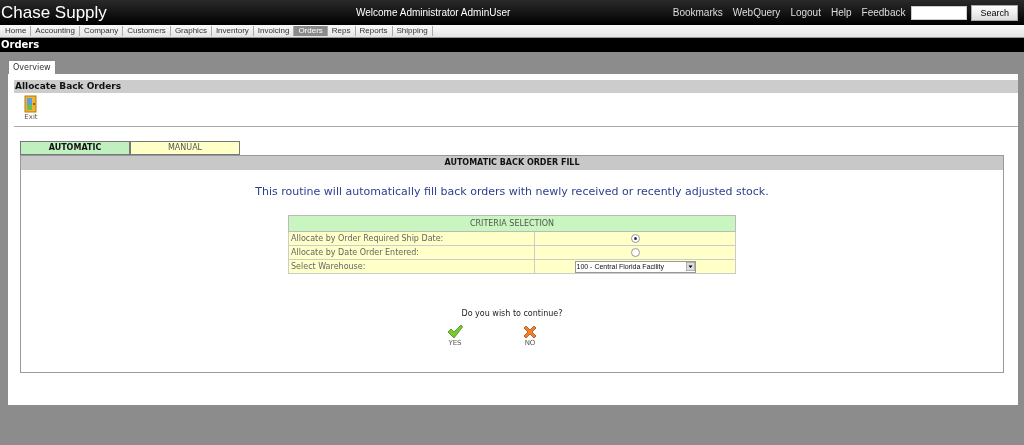  What do you see at coordinates (883, 12) in the screenshot?
I see `header-link: Feedback` at bounding box center [883, 12].